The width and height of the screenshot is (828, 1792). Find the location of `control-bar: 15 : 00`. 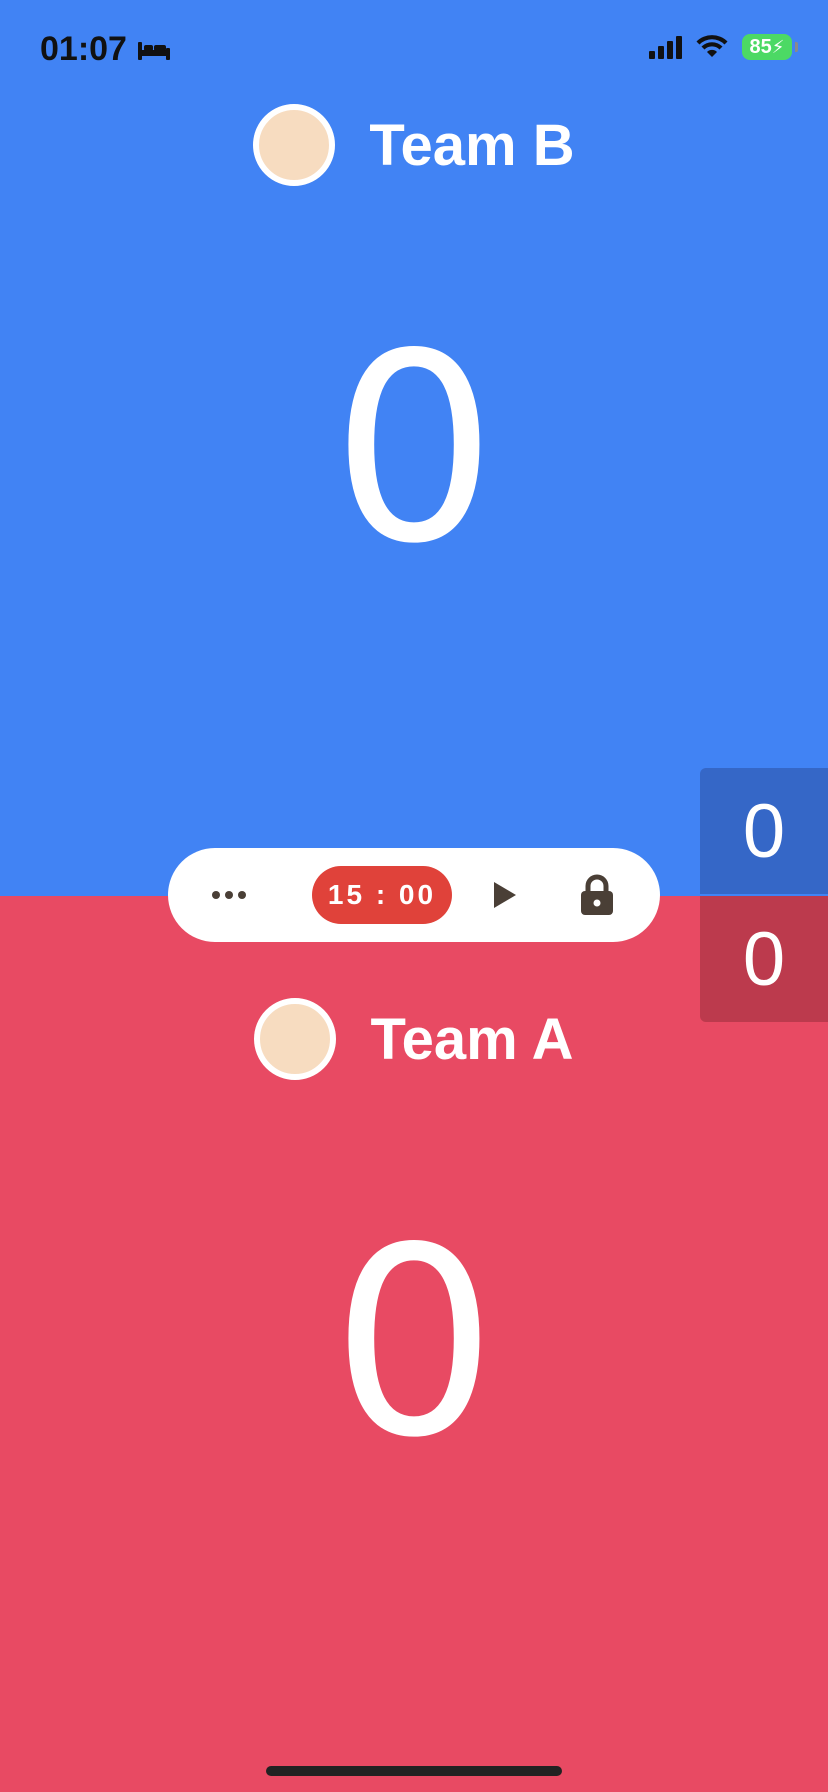

control-bar: 15 : 00 is located at coordinates (414, 895).